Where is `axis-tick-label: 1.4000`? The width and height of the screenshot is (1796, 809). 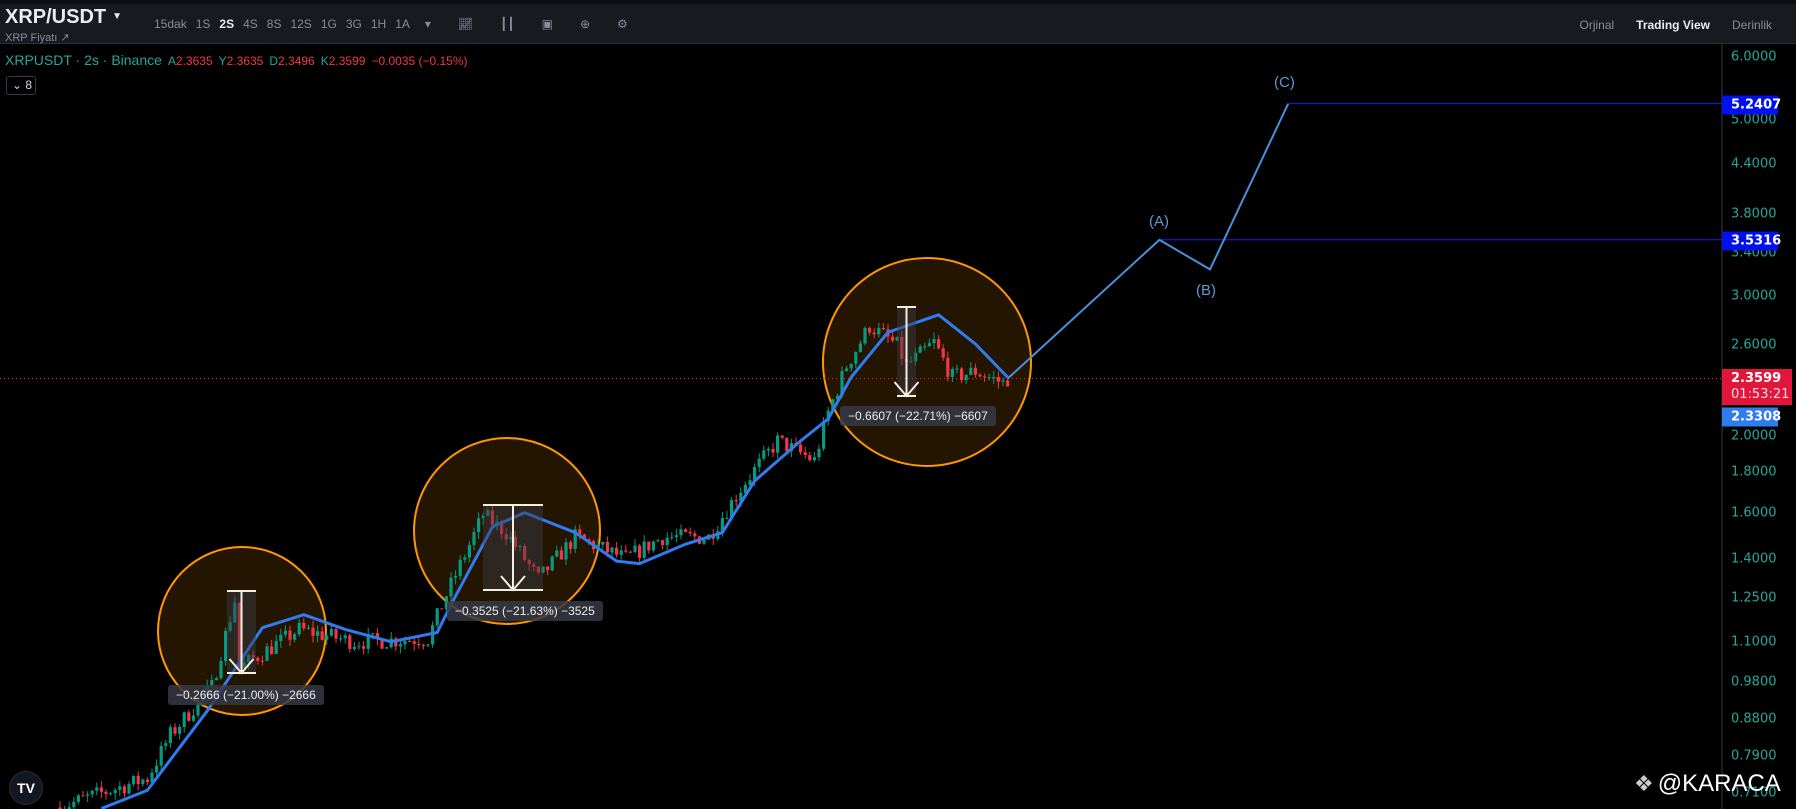
axis-tick-label: 1.4000 is located at coordinates (1754, 559).